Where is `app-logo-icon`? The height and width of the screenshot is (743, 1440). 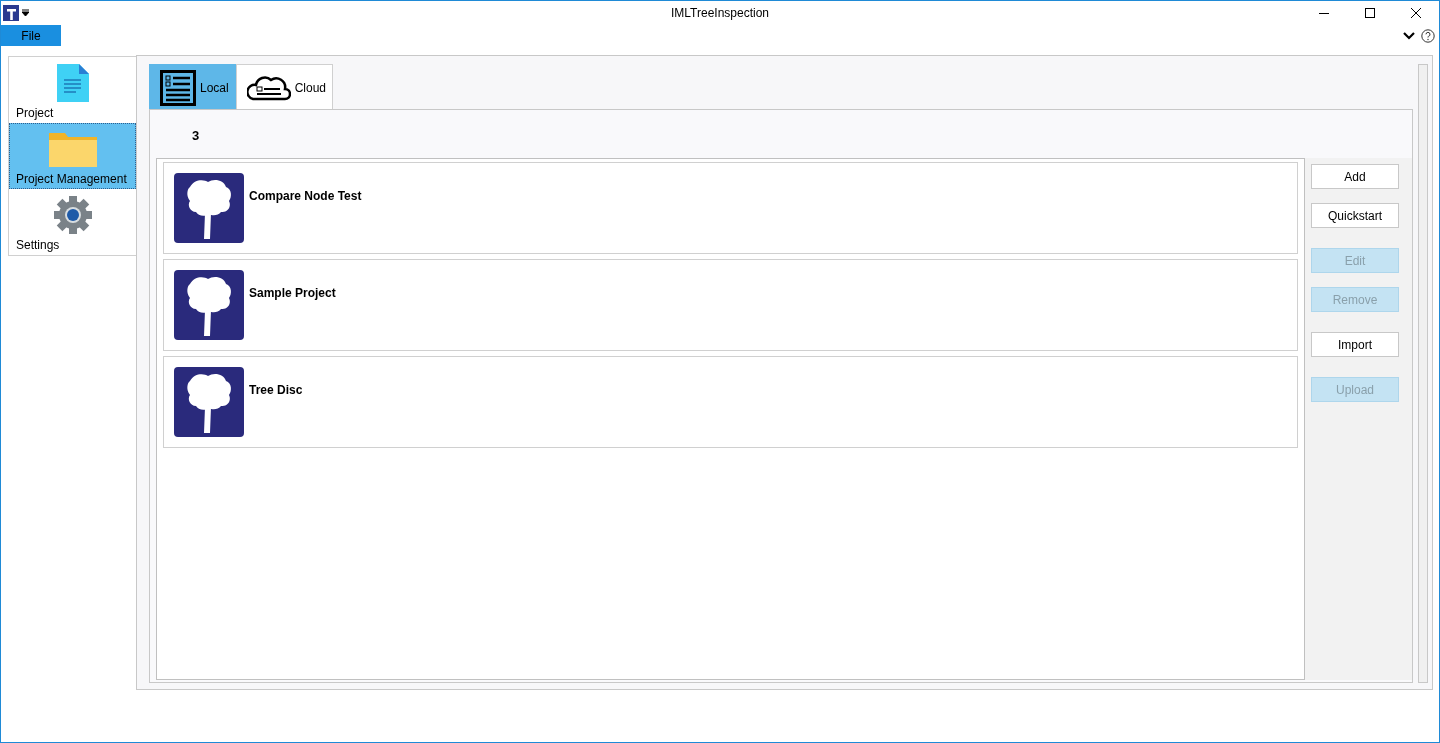 app-logo-icon is located at coordinates (11, 13).